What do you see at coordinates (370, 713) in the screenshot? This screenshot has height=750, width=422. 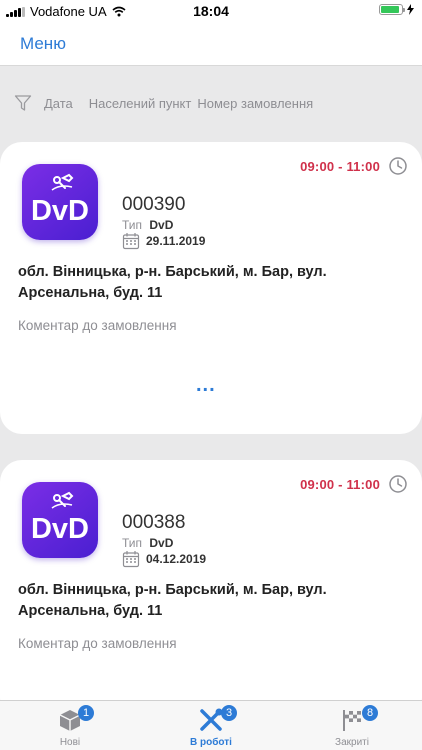 I see `tab-badge: 8` at bounding box center [370, 713].